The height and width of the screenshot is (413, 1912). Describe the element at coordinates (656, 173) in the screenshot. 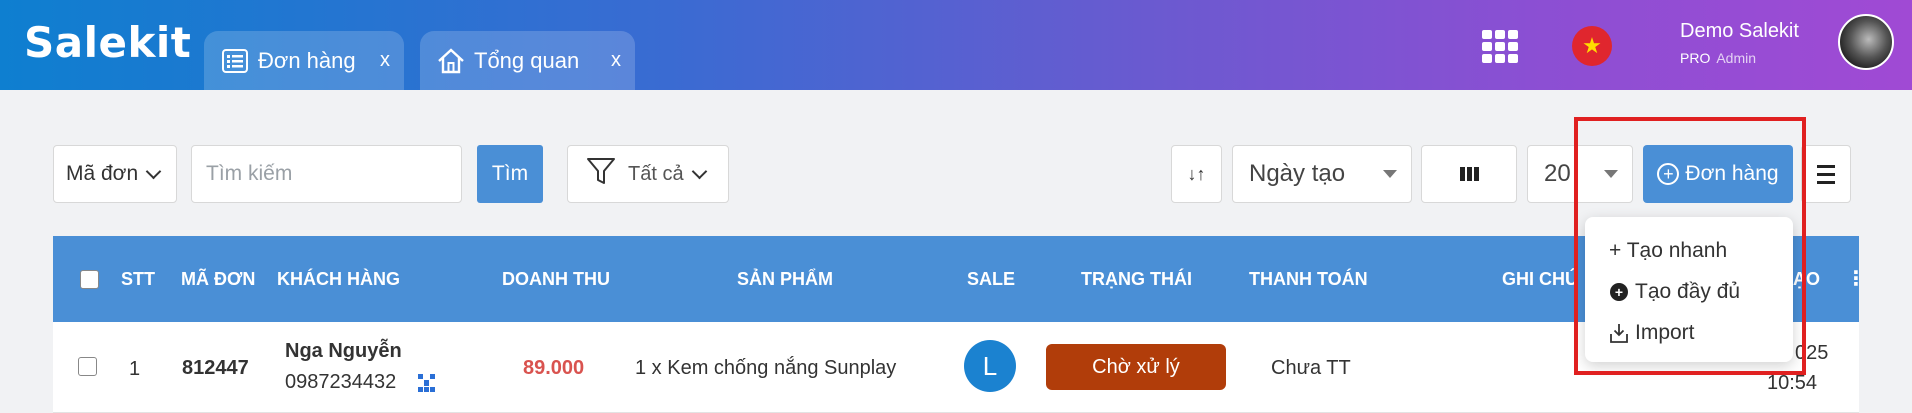

I see `filter-label: Tất cả` at that location.